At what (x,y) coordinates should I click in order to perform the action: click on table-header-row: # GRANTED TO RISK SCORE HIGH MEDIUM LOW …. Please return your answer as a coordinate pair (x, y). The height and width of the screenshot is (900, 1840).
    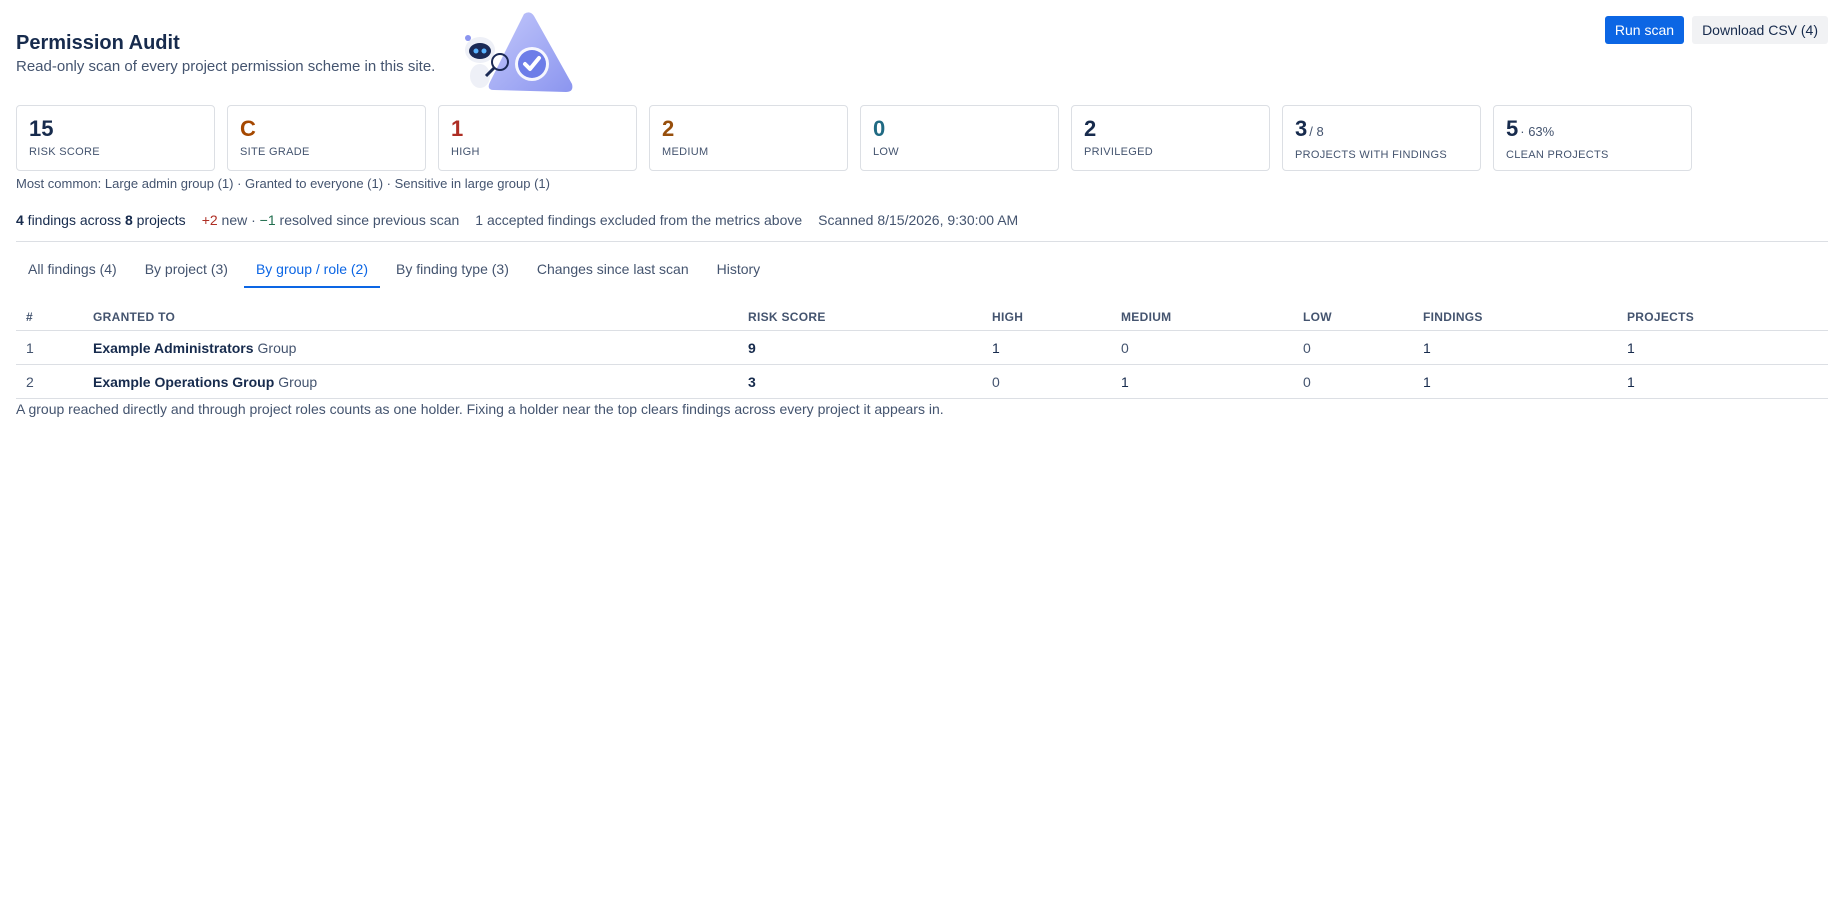
    Looking at the image, I should click on (922, 317).